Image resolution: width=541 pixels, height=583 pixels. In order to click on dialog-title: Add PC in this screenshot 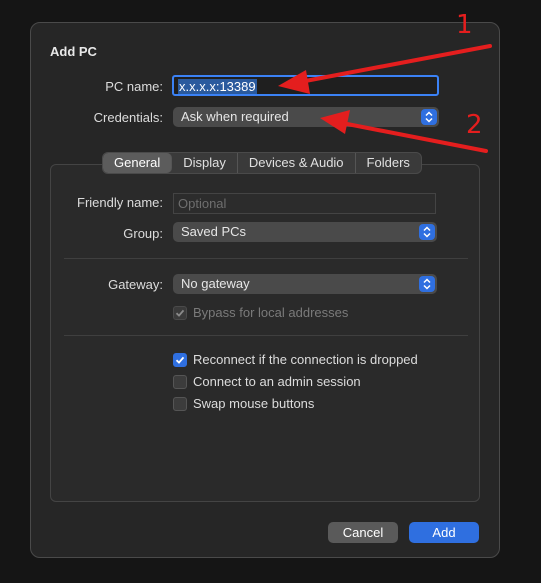, I will do `click(73, 51)`.